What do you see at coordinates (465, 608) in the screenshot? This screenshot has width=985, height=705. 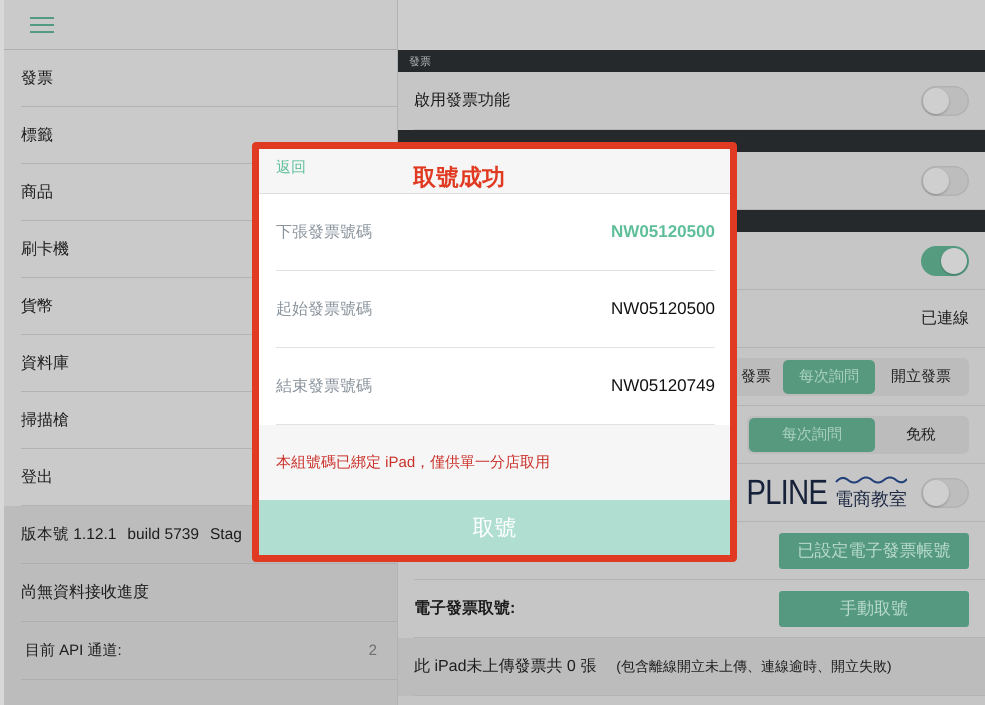 I see `setting-label: 電子發票取號:` at bounding box center [465, 608].